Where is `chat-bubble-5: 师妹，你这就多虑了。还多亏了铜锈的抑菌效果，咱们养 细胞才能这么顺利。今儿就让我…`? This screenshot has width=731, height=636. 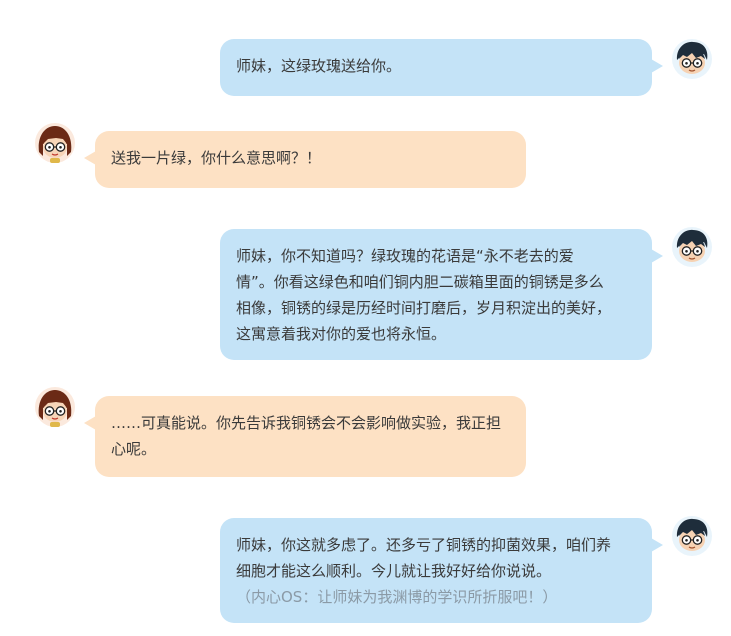
chat-bubble-5: 师妹，你这就多虑了。还多亏了铜锈的抑菌效果，咱们养 细胞才能这么顺利。今儿就让我… is located at coordinates (441, 570).